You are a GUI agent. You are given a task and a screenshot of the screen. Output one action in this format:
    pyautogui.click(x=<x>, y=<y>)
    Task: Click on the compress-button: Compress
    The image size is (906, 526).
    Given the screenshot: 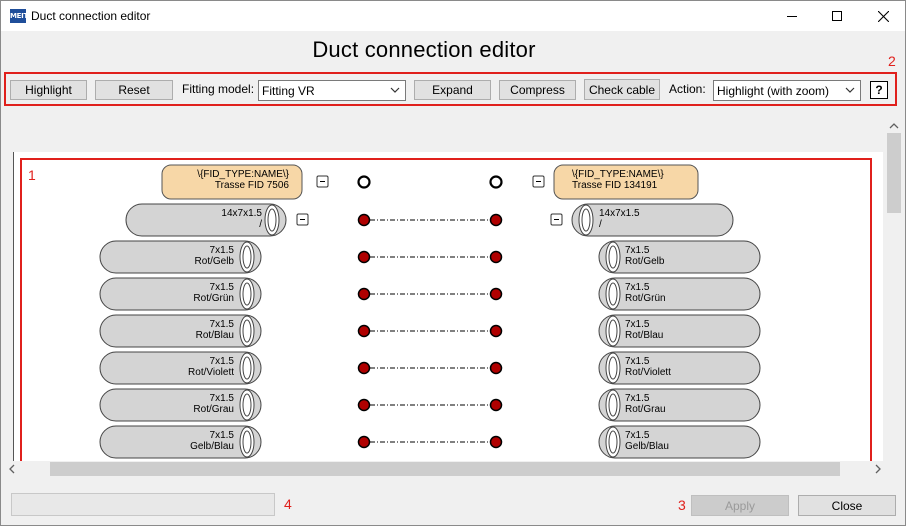 What is the action you would take?
    pyautogui.click(x=537, y=90)
    